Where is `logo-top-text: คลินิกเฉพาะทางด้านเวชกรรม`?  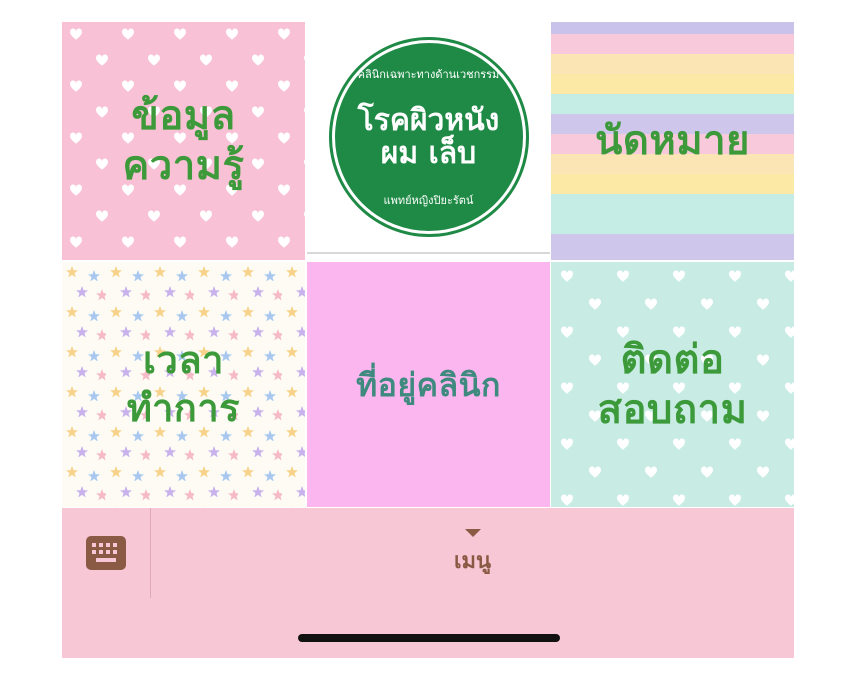
logo-top-text: คลินิกเฉพาะทางด้านเวชกรรม is located at coordinates (428, 74).